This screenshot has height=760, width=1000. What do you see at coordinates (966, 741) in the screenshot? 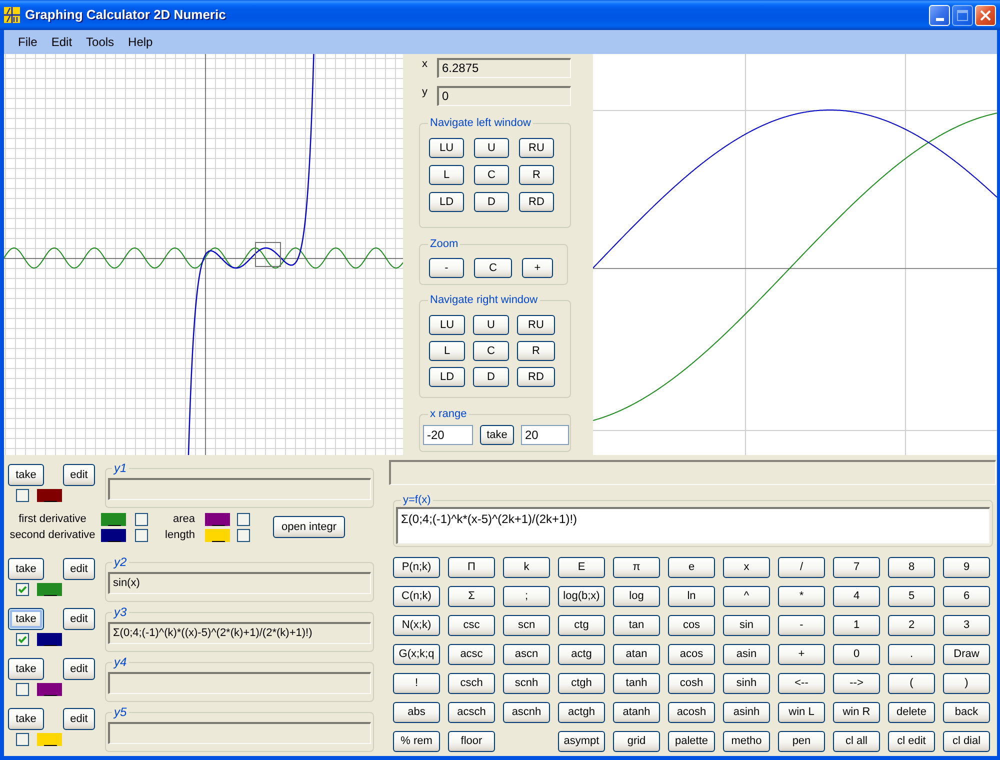
I see `key-button: cl dial` at bounding box center [966, 741].